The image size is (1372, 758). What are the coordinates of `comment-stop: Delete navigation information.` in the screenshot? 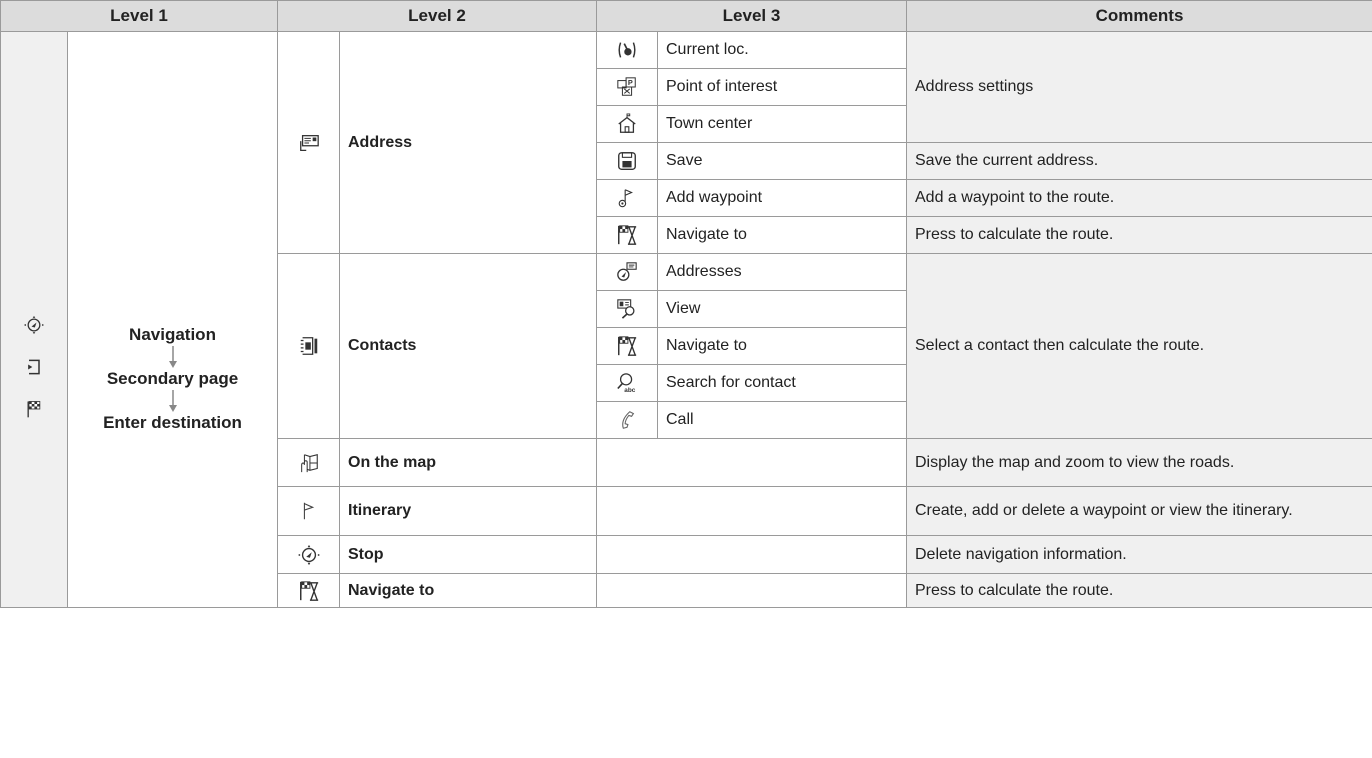 It's located at (1139, 554).